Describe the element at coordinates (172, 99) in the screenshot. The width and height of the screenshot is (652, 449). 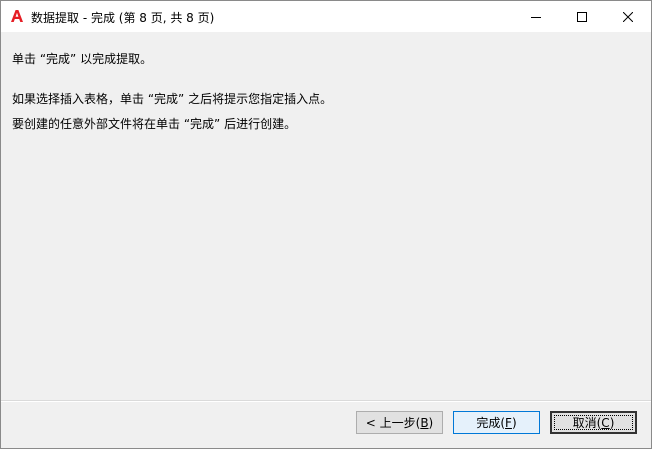
I see `instruction-insert-point: 如果选择插入表格，单击 “完成” 之后将提示您指定插入点。` at that location.